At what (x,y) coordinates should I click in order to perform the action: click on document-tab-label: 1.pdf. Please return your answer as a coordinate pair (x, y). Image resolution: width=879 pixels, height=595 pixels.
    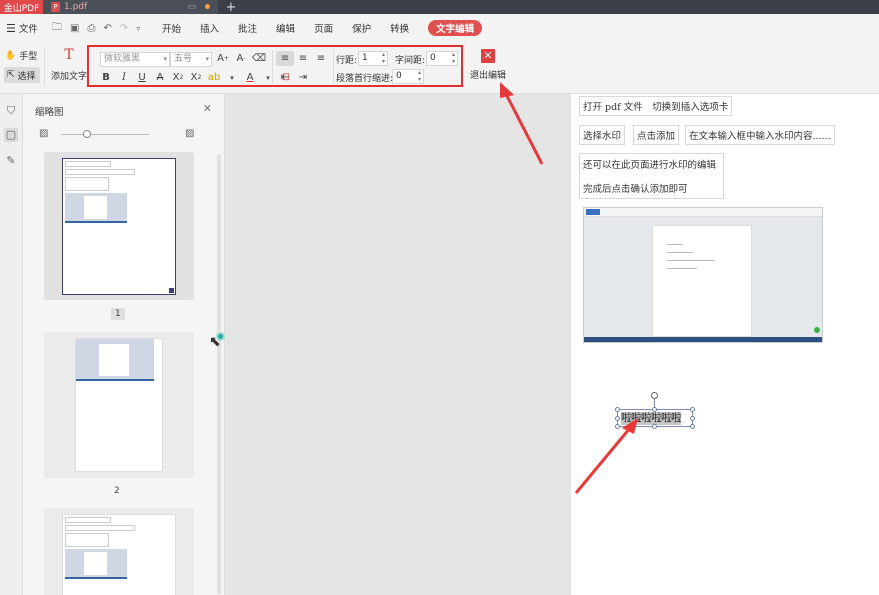
    Looking at the image, I should click on (76, 7).